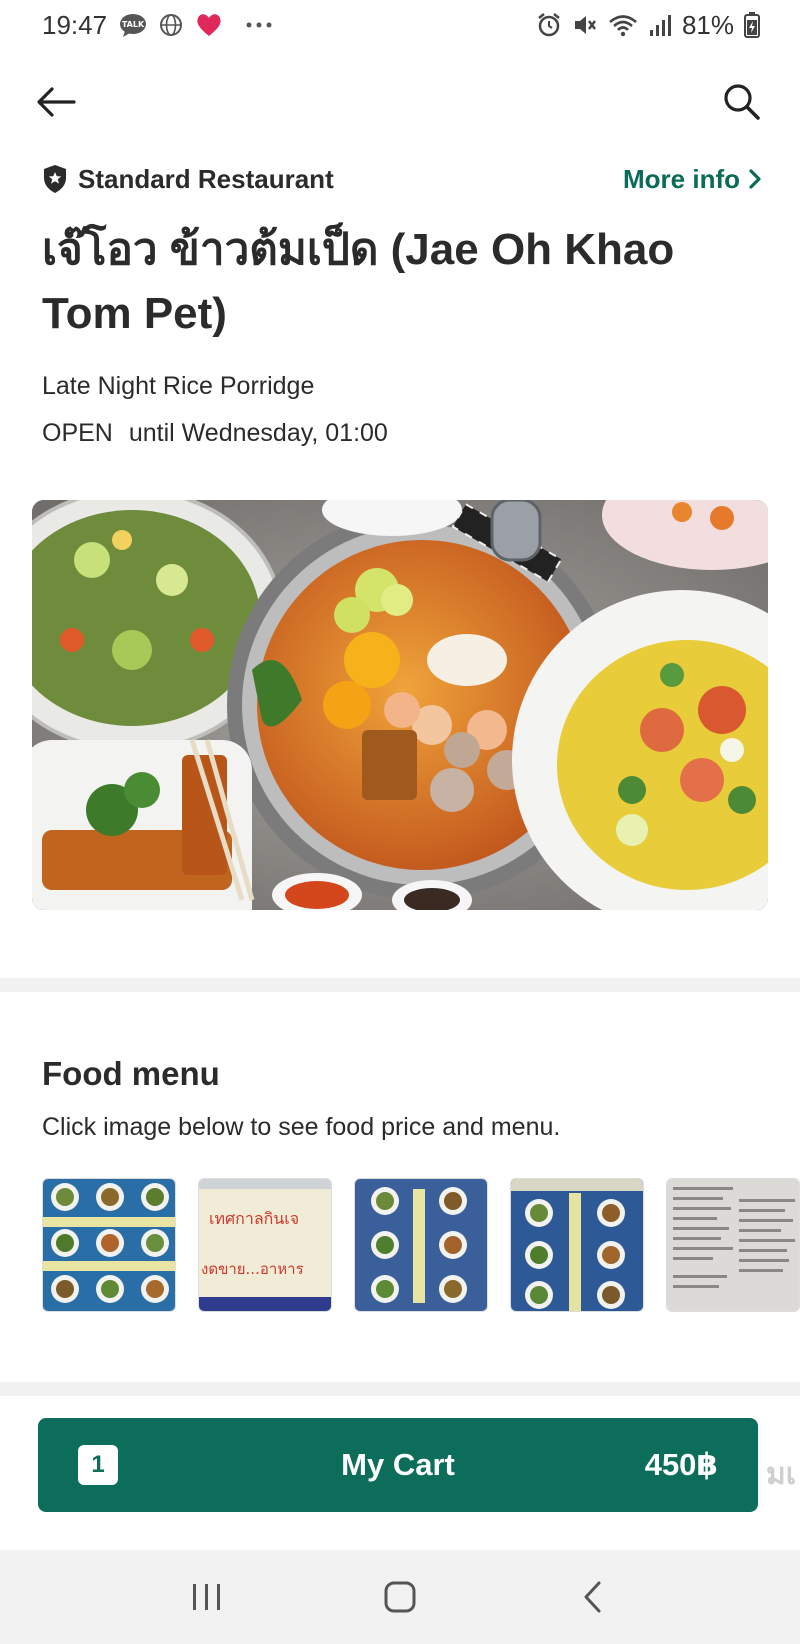 The image size is (800, 1644). I want to click on arrow-left-icon, so click(56, 102).